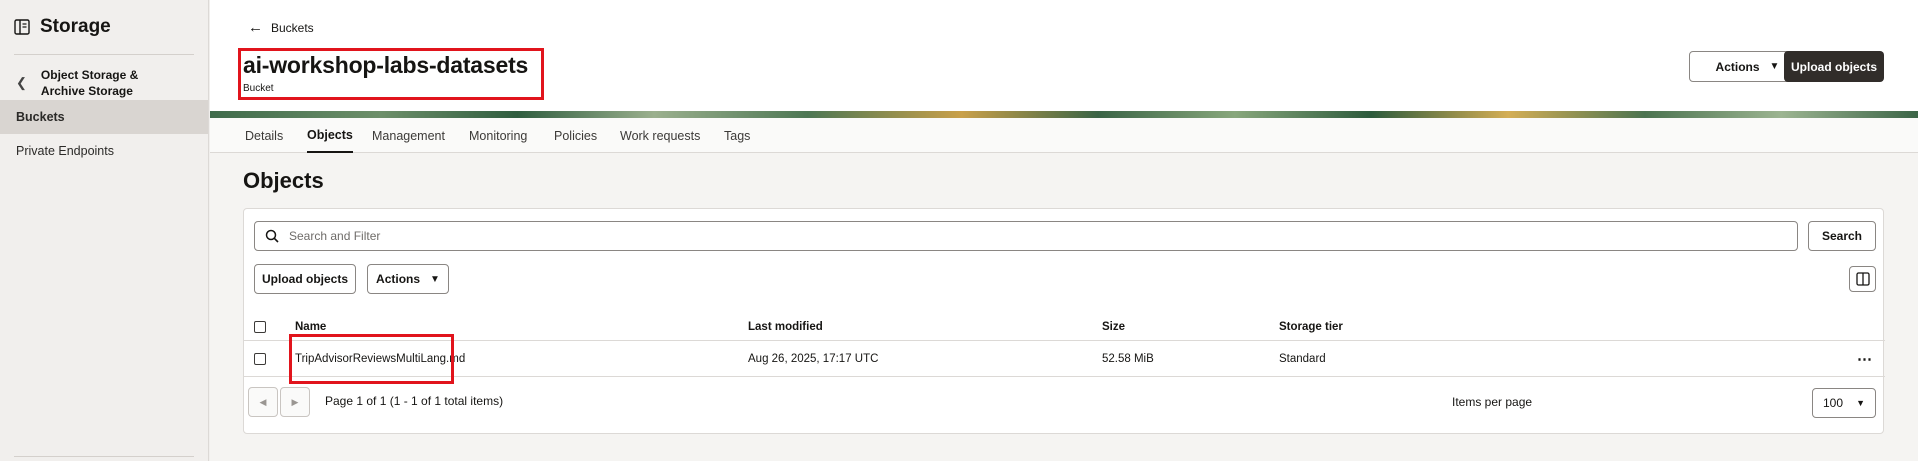 The height and width of the screenshot is (461, 1918). Describe the element at coordinates (1128, 358) in the screenshot. I see `object-size: 52.58 MiB` at that location.